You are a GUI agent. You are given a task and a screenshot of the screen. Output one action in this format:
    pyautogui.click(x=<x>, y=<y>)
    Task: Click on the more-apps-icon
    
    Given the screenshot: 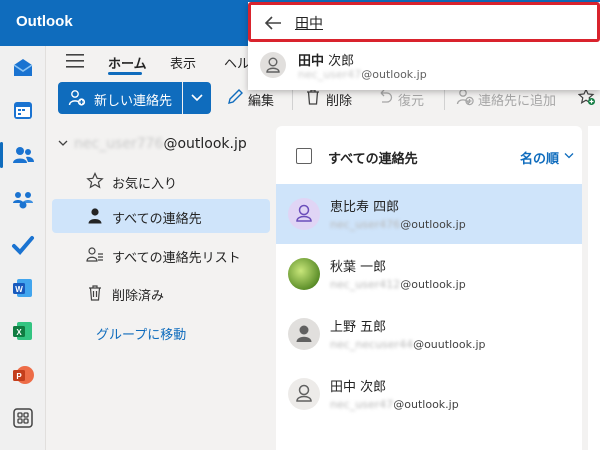 What is the action you would take?
    pyautogui.click(x=23, y=418)
    